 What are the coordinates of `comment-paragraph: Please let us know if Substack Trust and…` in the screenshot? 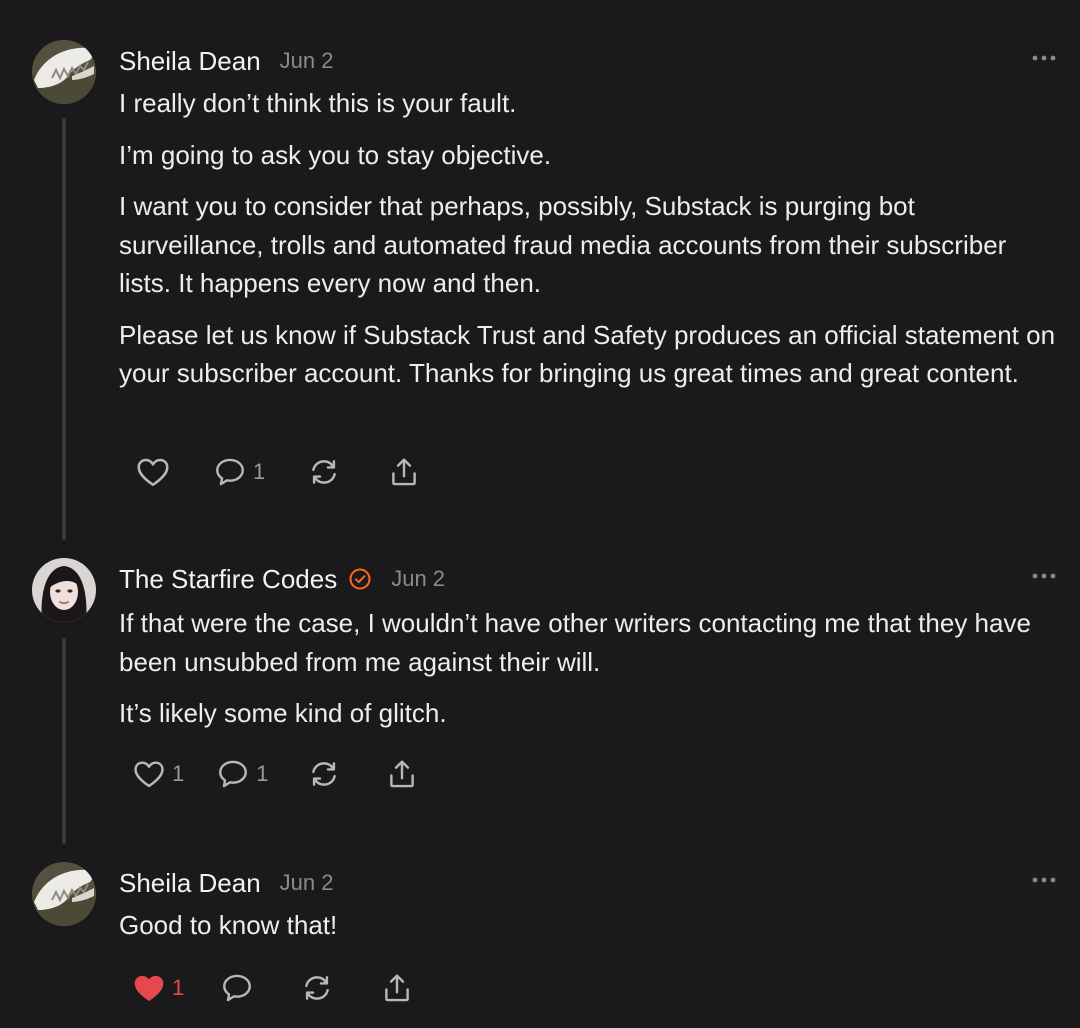 It's located at (587, 354).